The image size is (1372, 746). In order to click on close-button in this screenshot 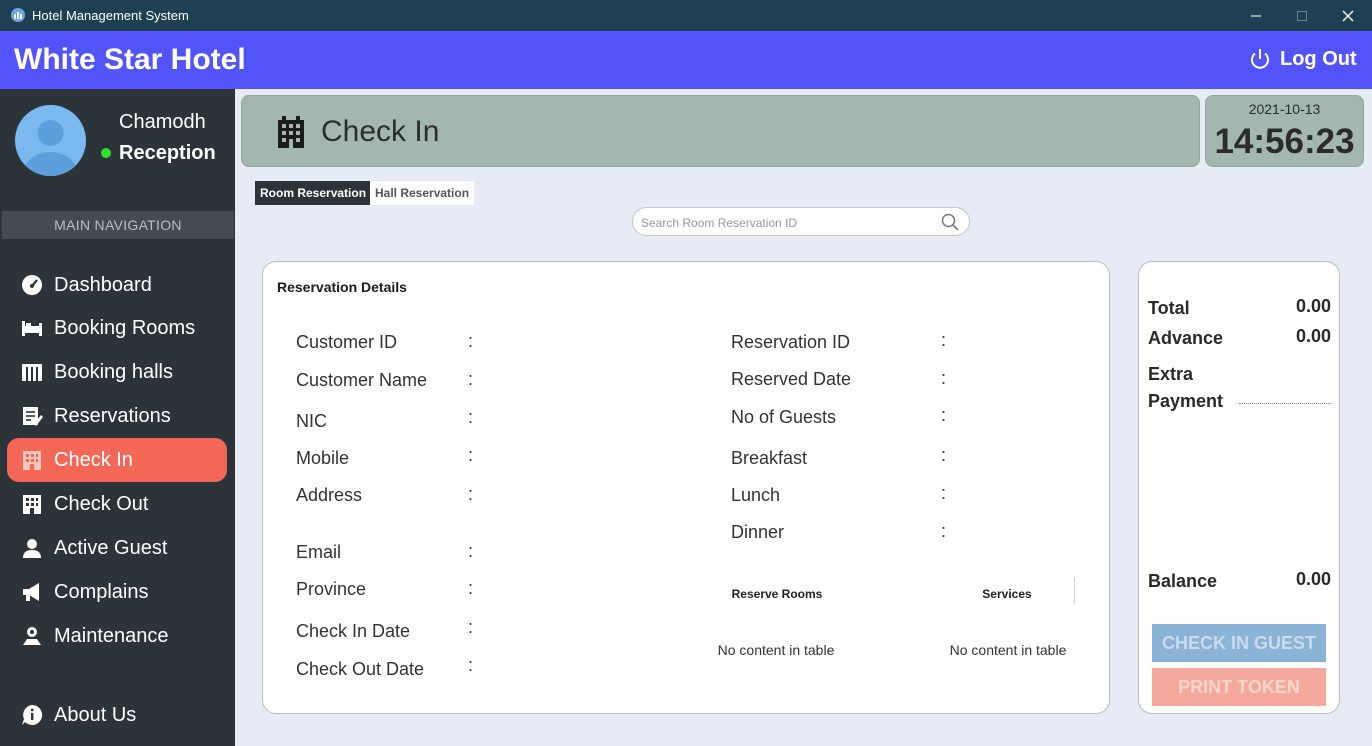, I will do `click(1348, 15)`.